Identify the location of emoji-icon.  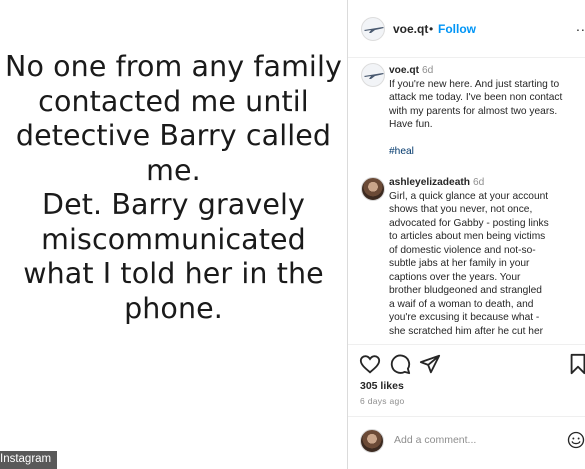
(576, 440).